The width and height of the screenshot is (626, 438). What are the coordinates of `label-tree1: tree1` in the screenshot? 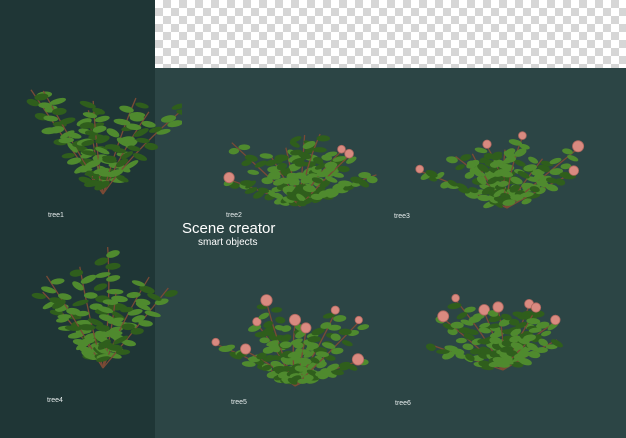 It's located at (56, 215).